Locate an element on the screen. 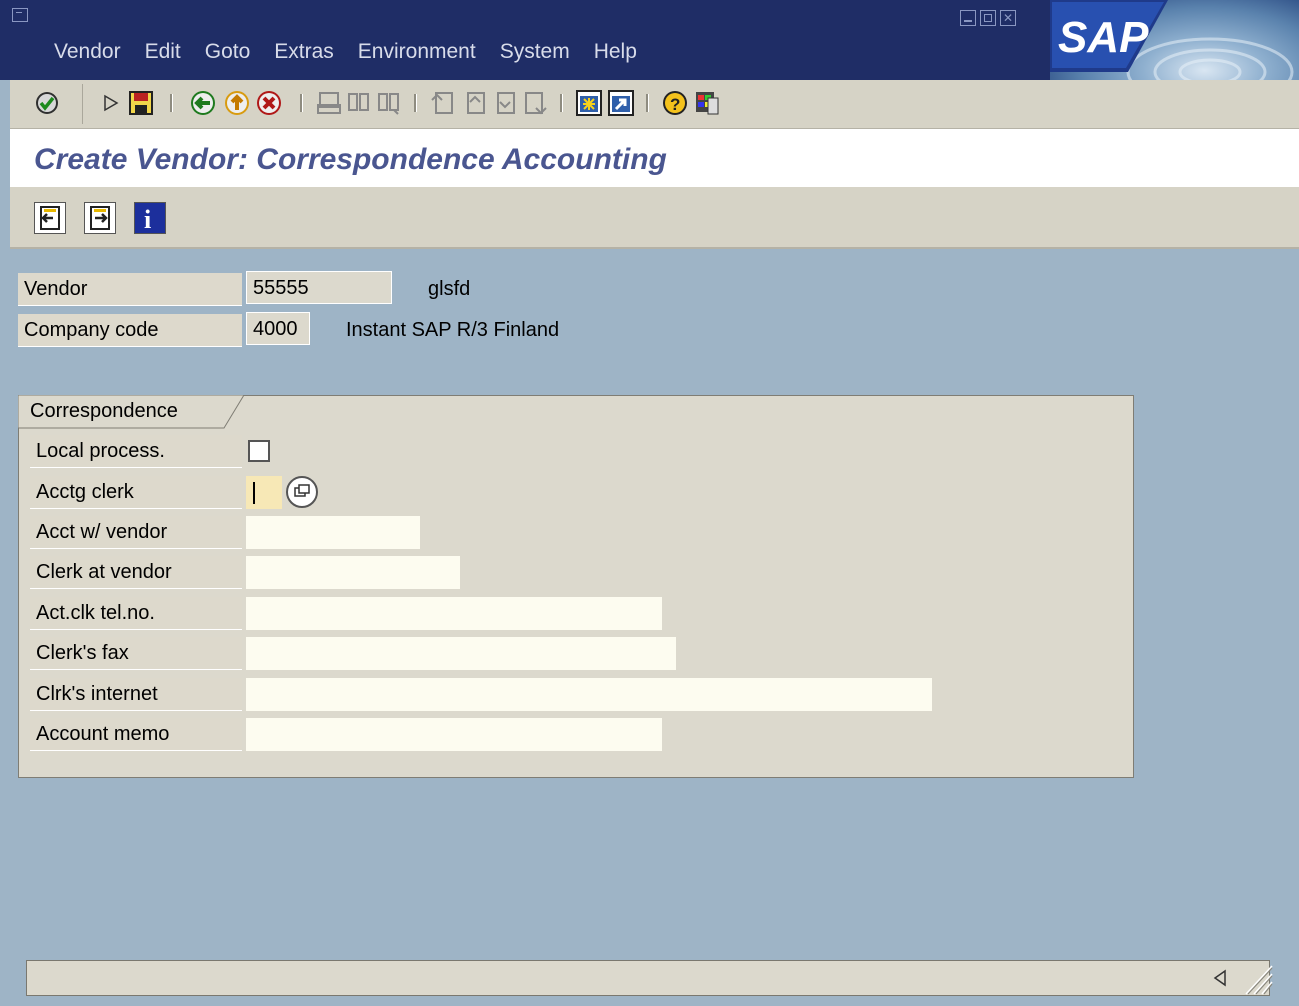 Image resolution: width=1299 pixels, height=1006 pixels. company-code-description: Instant SAP R/3 Finland is located at coordinates (453, 330).